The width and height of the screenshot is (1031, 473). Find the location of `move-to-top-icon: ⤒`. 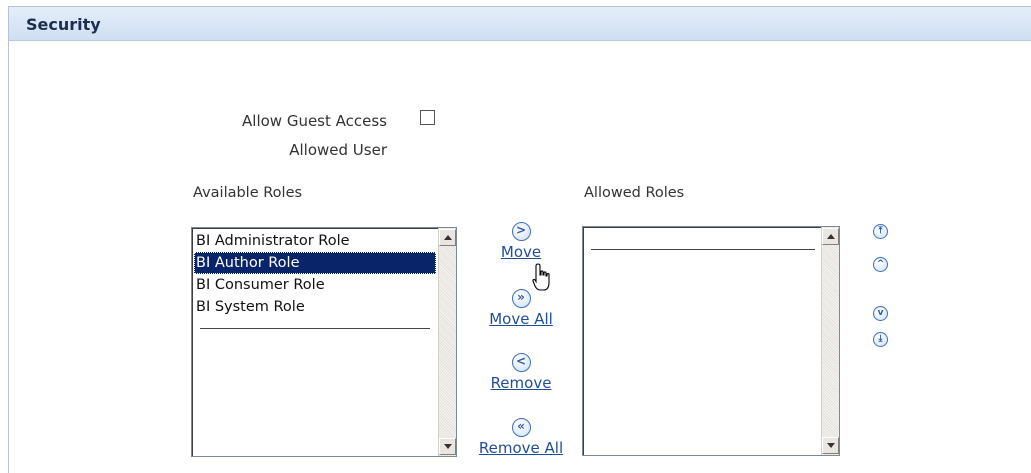

move-to-top-icon: ⤒ is located at coordinates (880, 231).